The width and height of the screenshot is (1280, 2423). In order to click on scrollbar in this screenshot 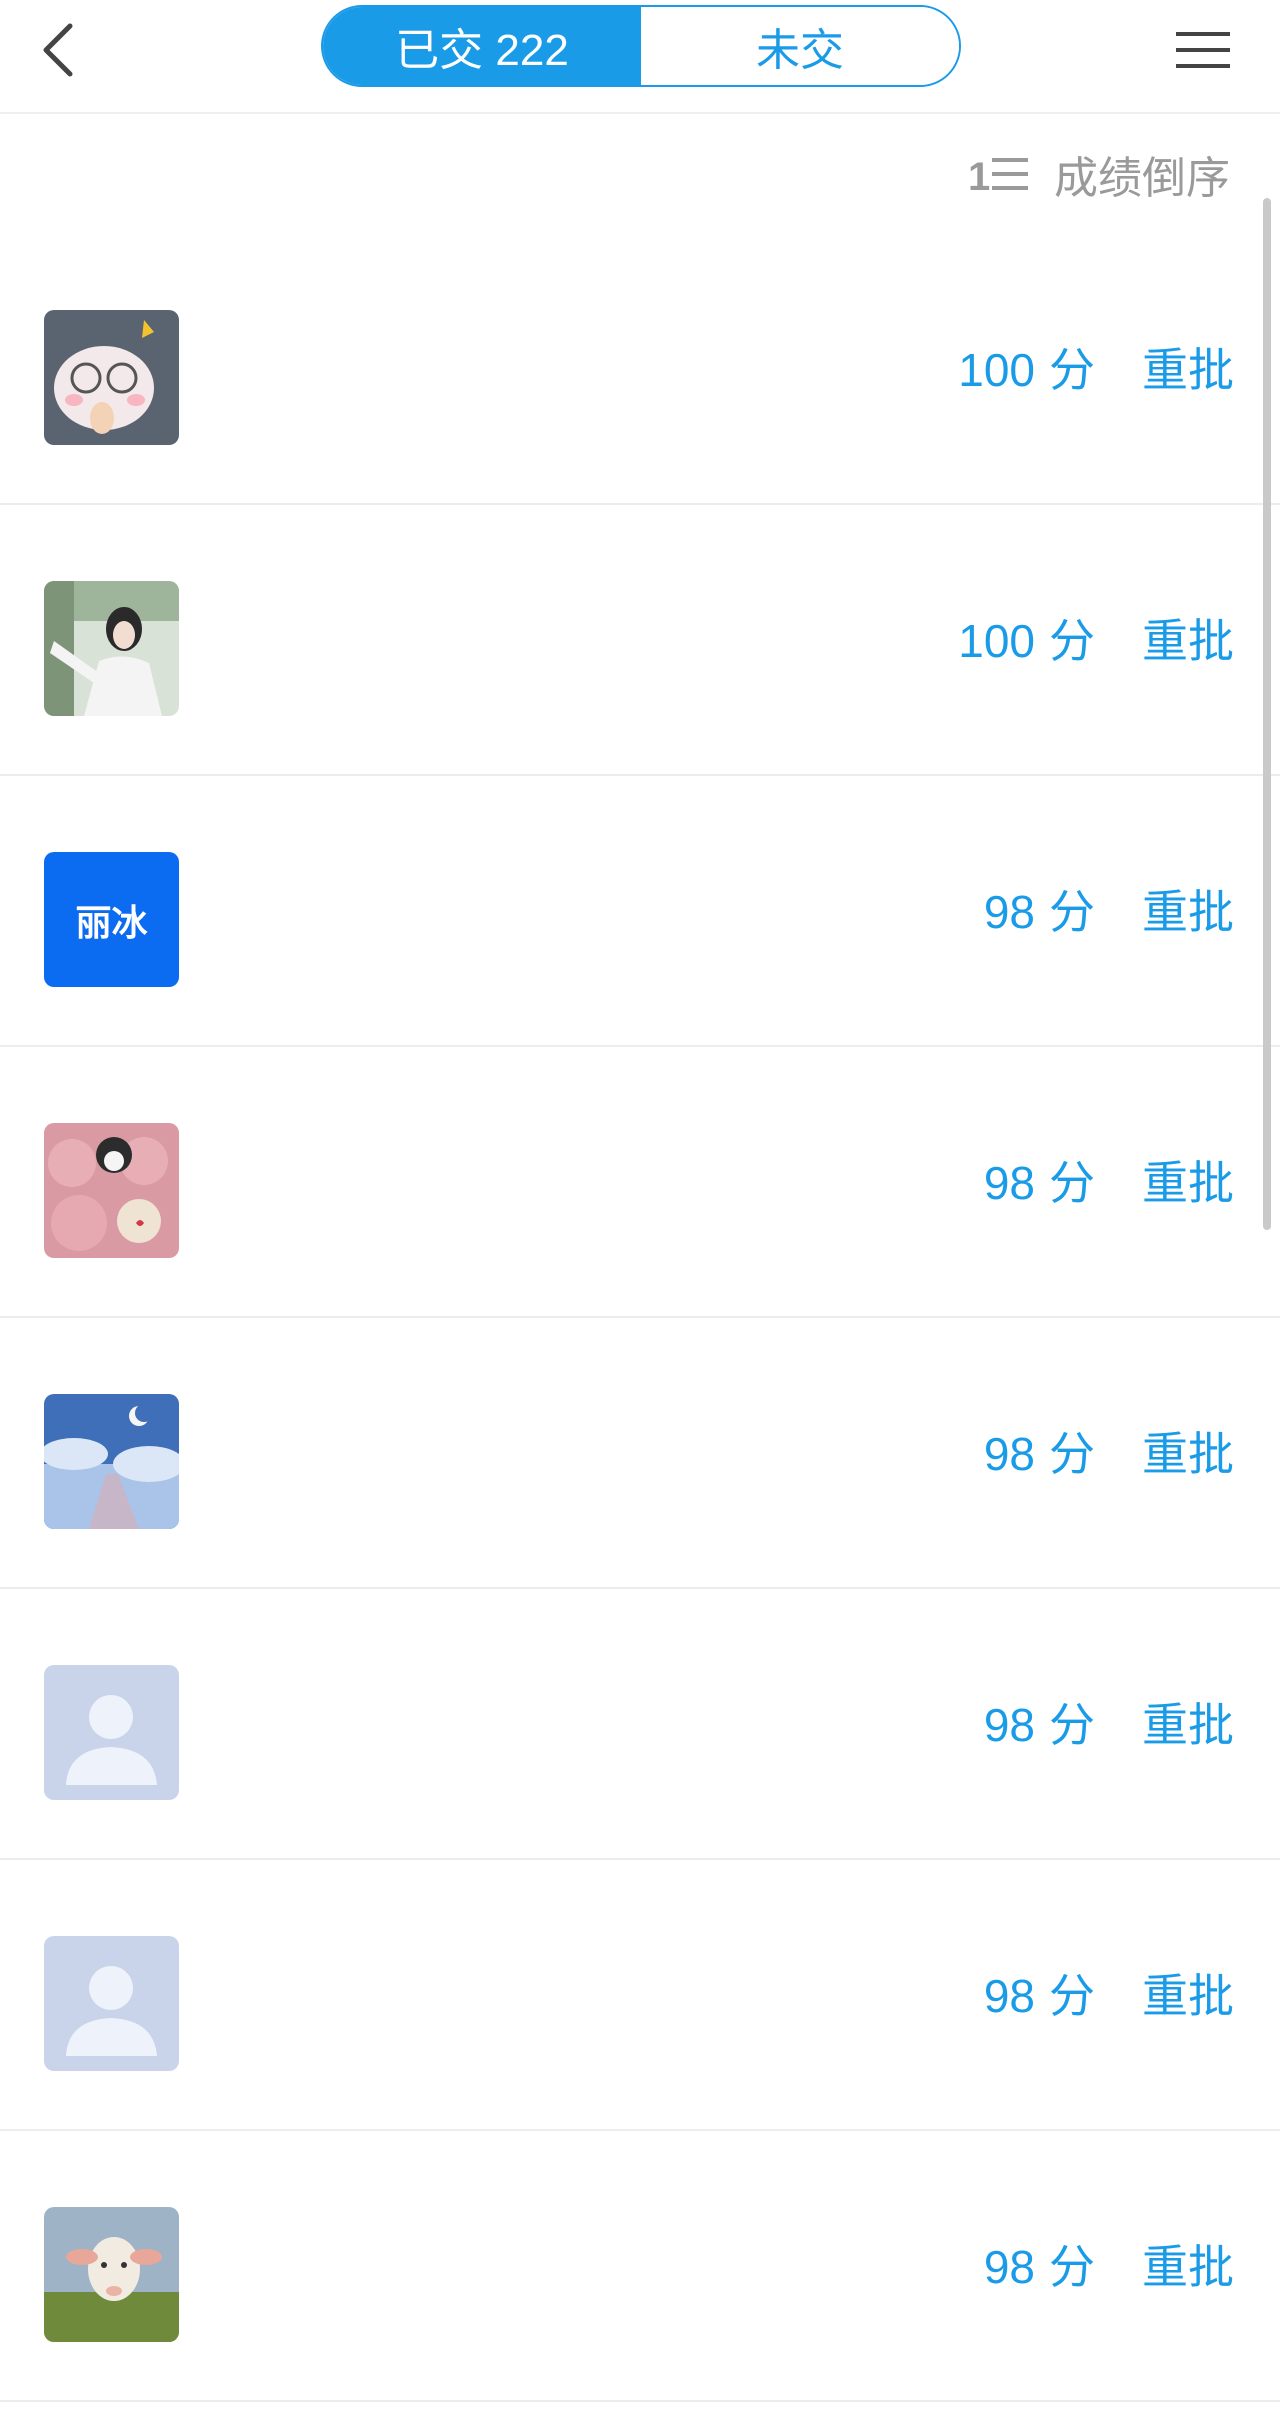, I will do `click(1267, 714)`.